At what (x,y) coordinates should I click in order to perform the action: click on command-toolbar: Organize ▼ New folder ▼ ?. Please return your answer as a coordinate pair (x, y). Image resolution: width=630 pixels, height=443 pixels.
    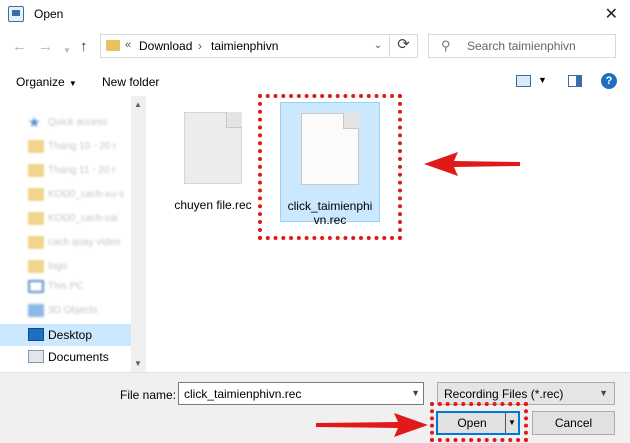
    Looking at the image, I should click on (315, 81).